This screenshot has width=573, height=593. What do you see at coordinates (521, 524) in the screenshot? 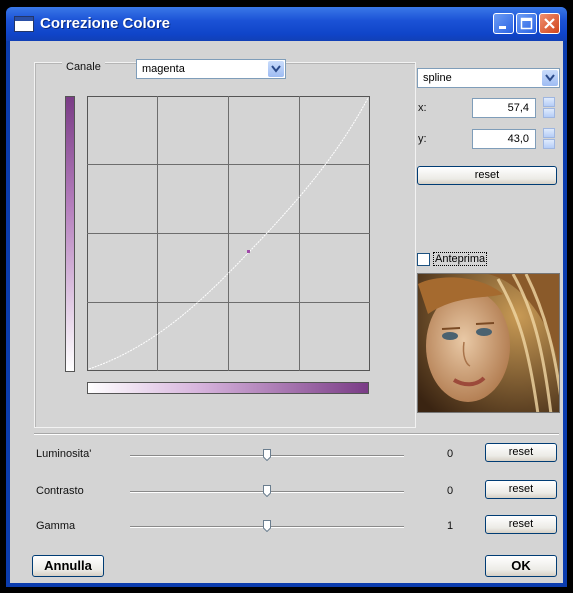
I see `gamma-reset-button: reset` at bounding box center [521, 524].